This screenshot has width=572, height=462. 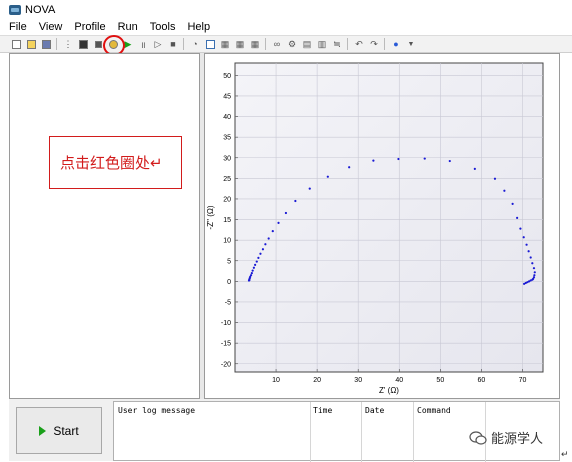 I want to click on y-tick-label: 50, so click(x=227, y=76).